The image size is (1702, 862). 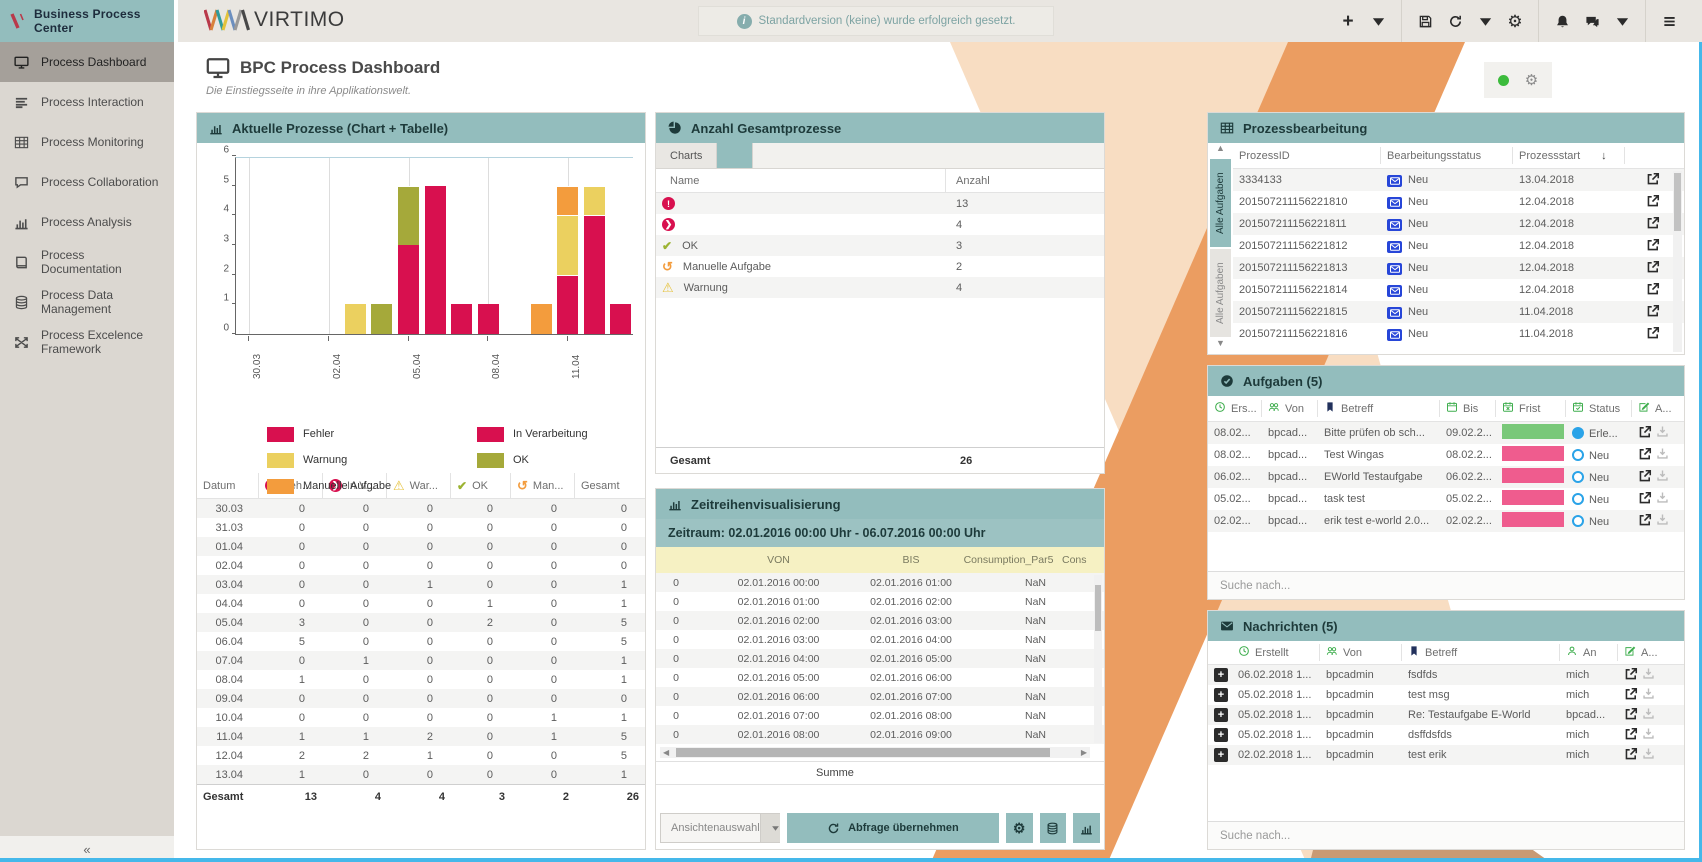 I want to click on side-tab-alle-aufgaben: Alle Aufgaben, so click(x=1220, y=203).